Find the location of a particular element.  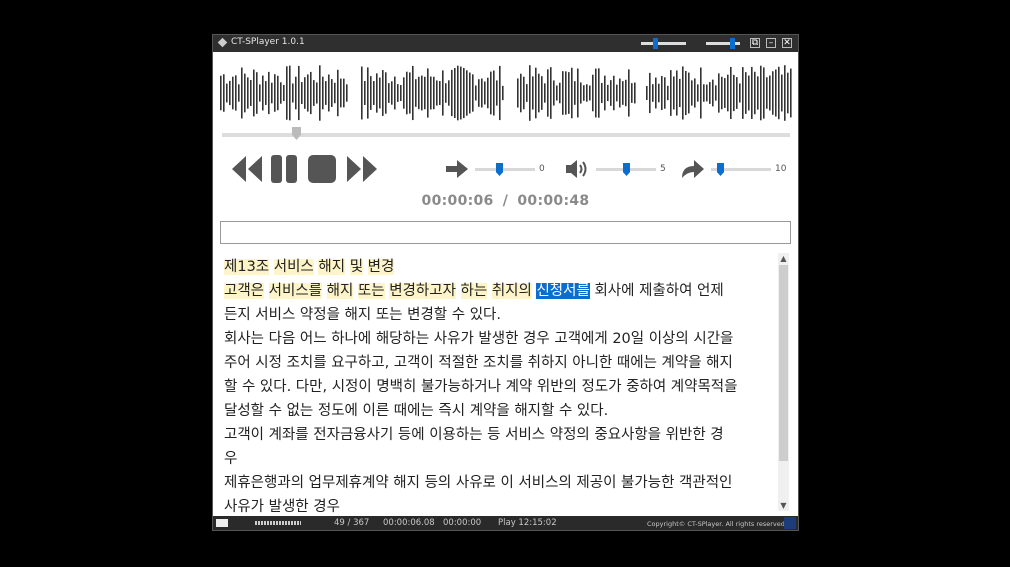

close-button: ✕ is located at coordinates (787, 43).